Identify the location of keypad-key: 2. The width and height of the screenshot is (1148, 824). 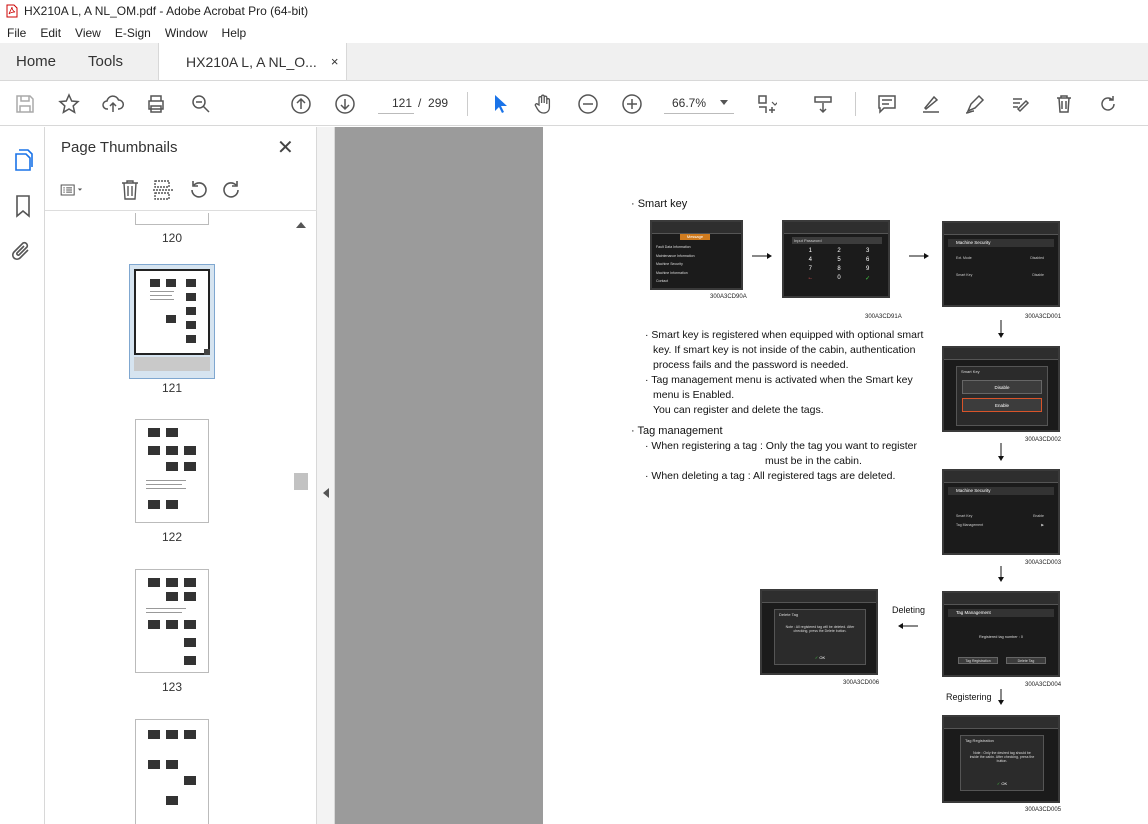
(839, 251).